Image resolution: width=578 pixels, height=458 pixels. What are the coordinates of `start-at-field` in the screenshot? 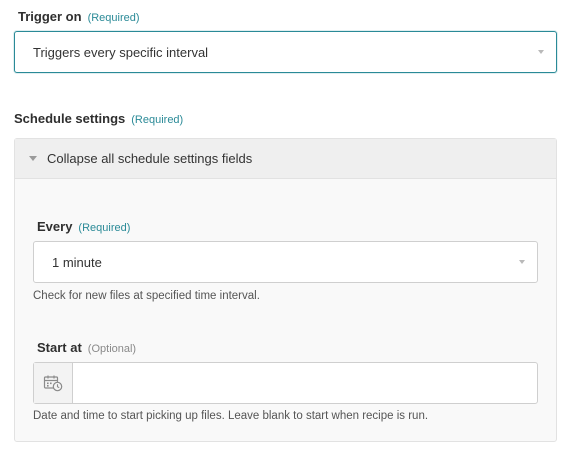 It's located at (285, 383).